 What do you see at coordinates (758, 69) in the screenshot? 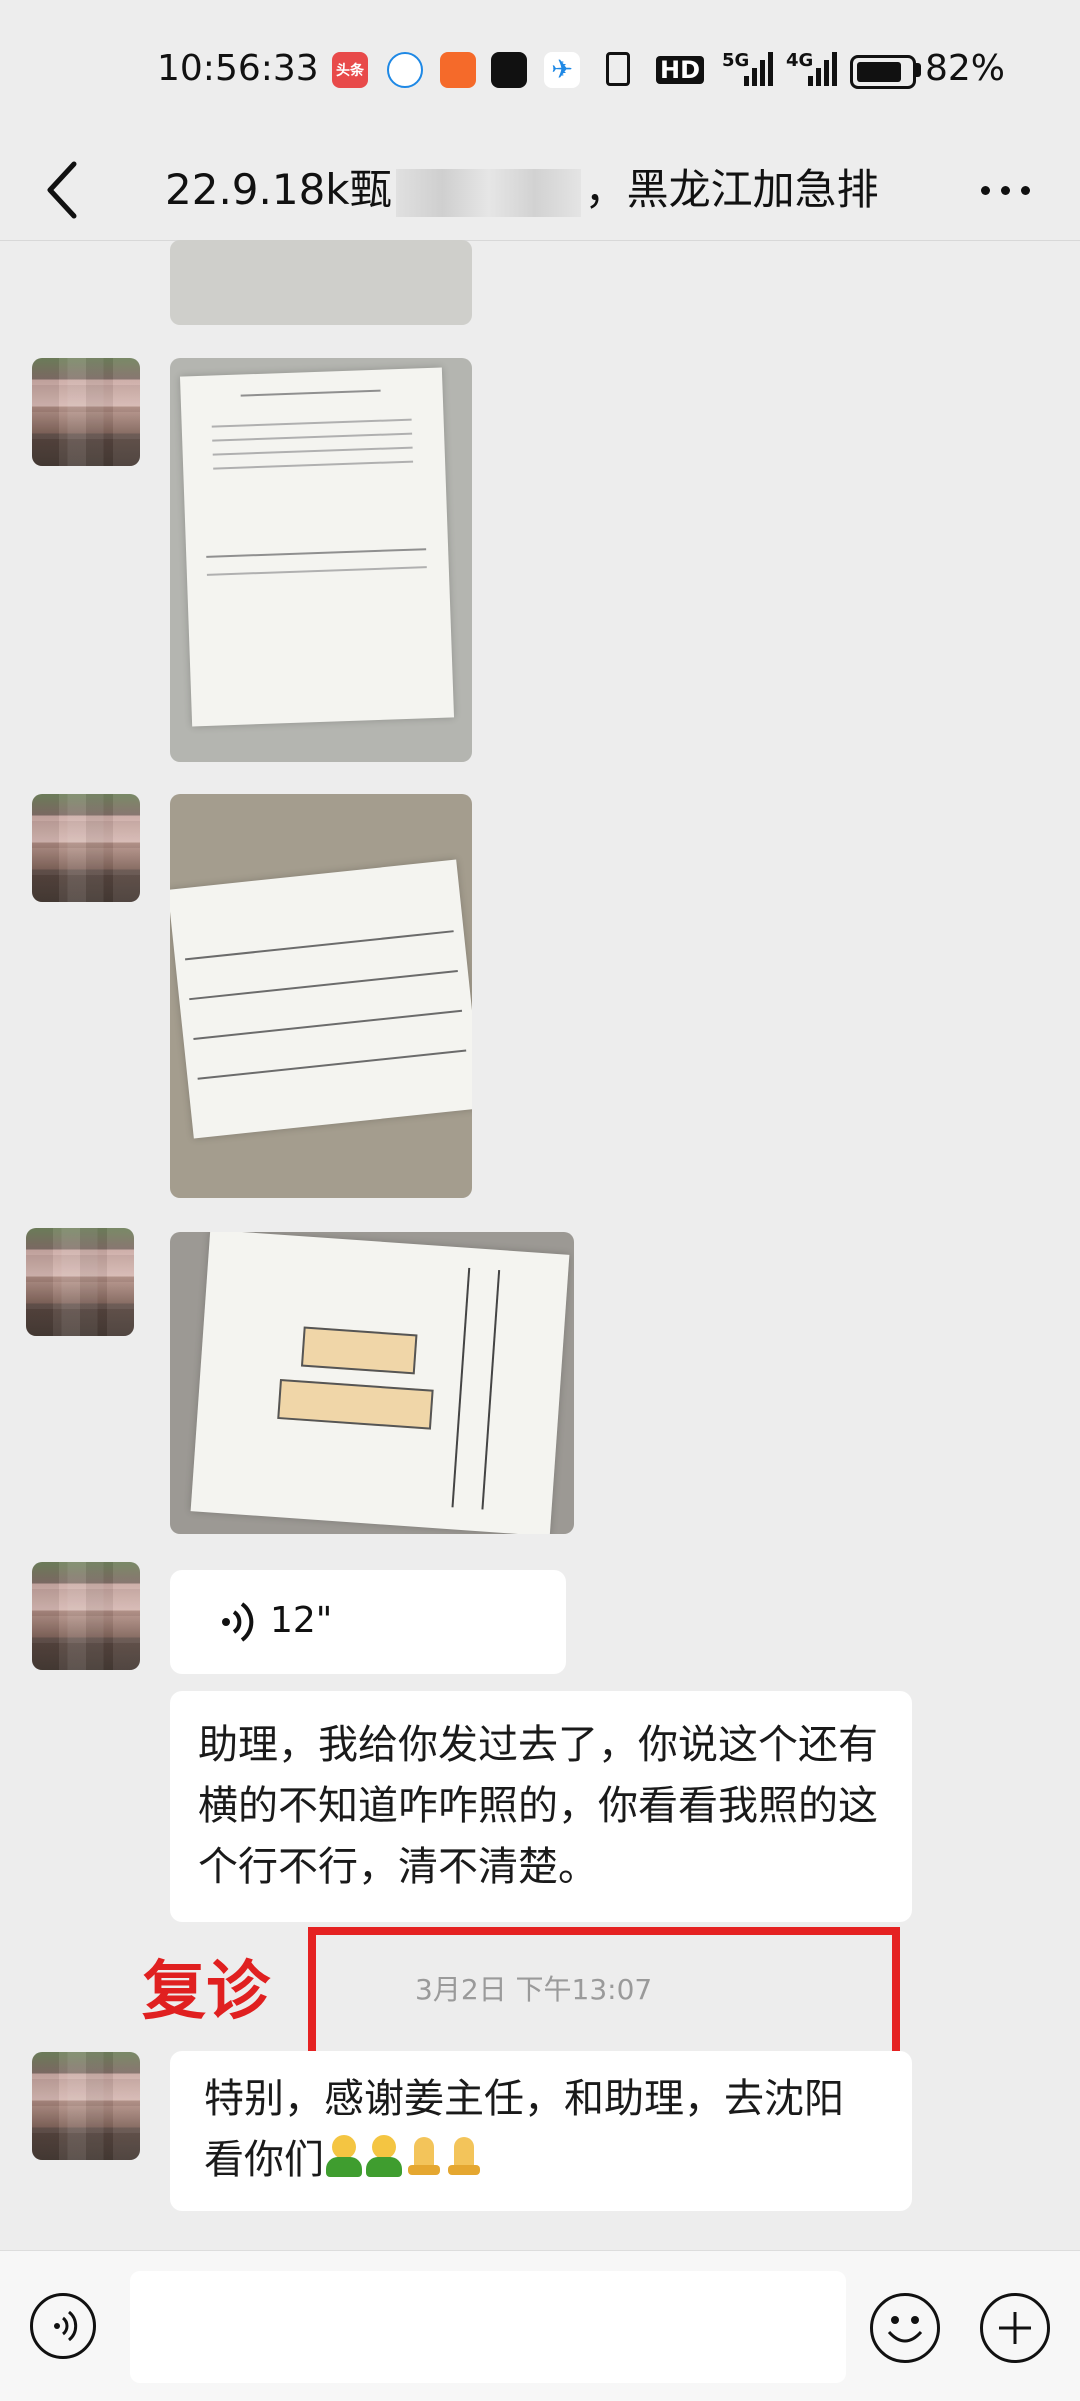
I see `signal-5g-icon` at bounding box center [758, 69].